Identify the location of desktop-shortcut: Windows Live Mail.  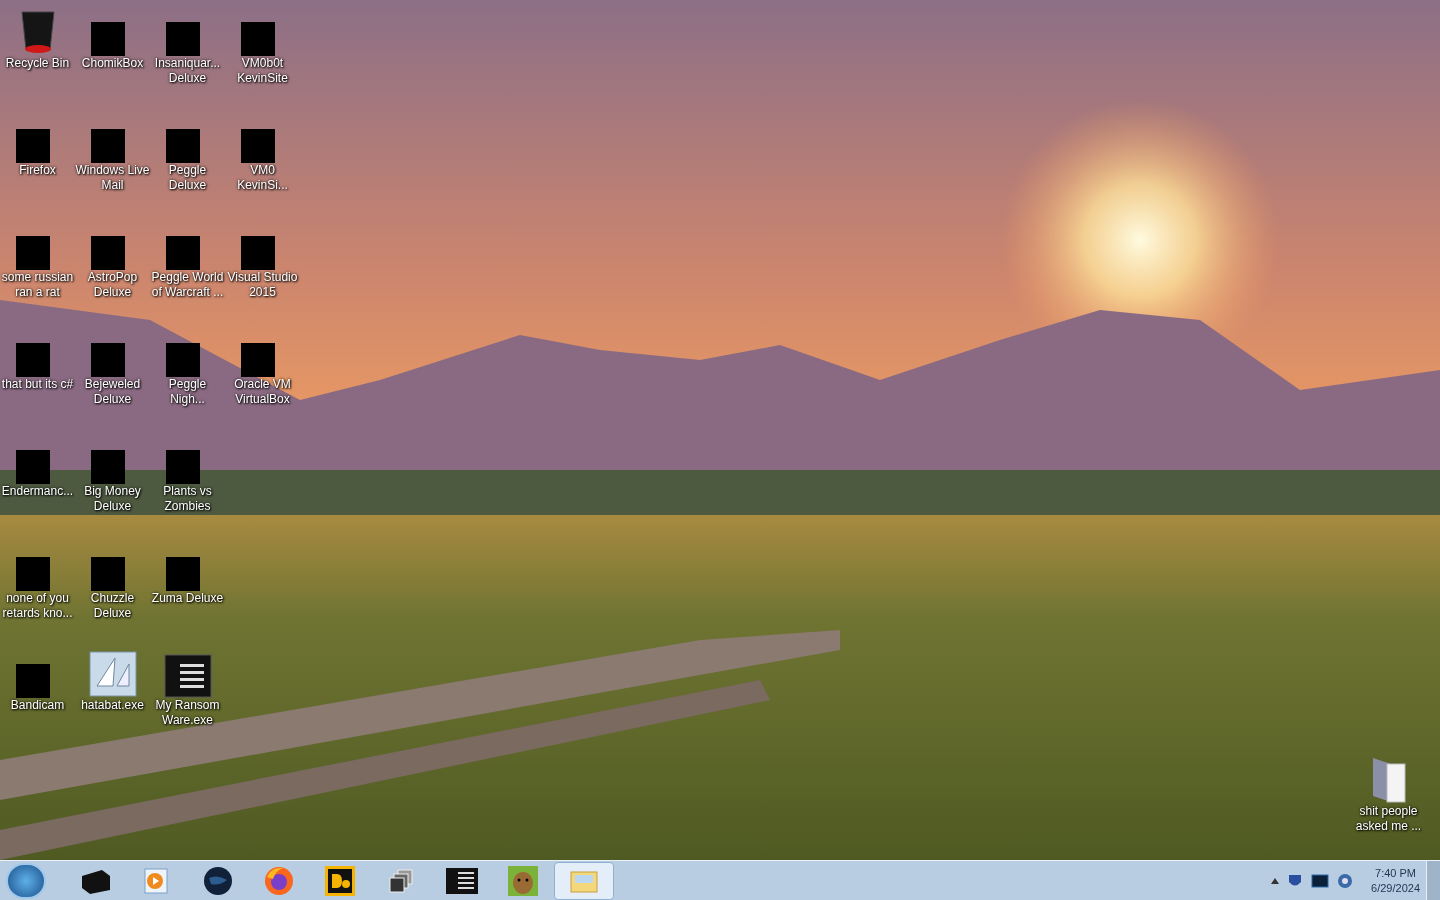
(112, 160).